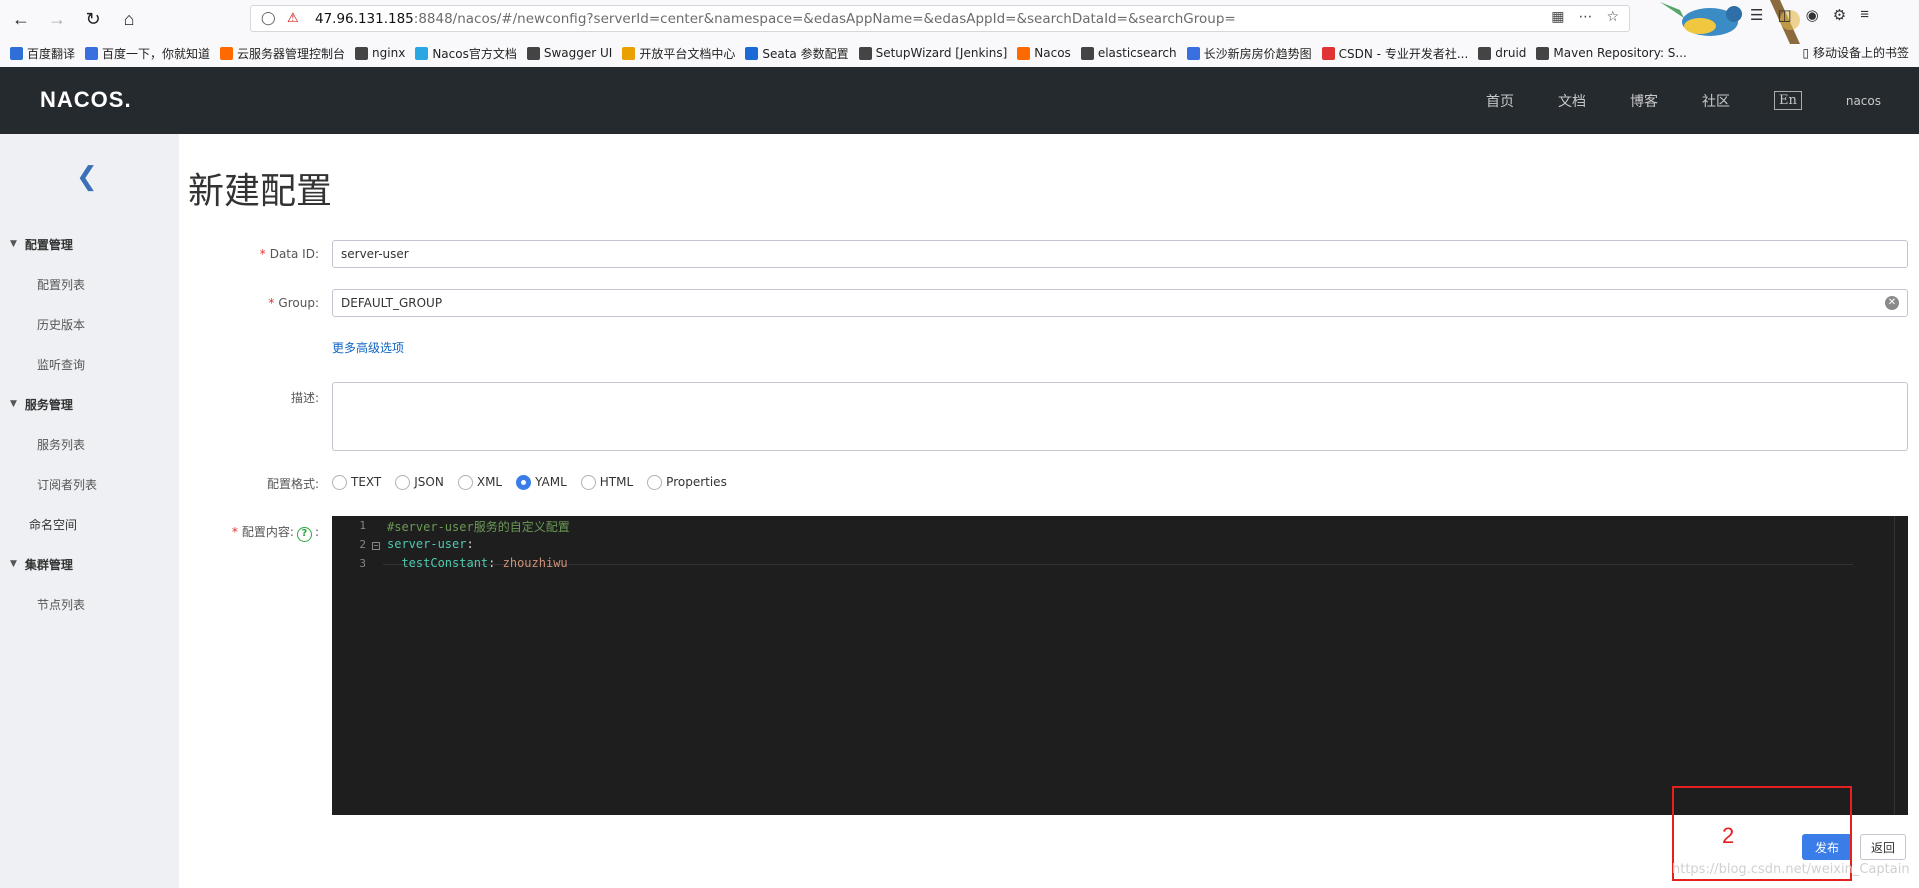  What do you see at coordinates (21, 19) in the screenshot?
I see `back-arrow-icon: ←` at bounding box center [21, 19].